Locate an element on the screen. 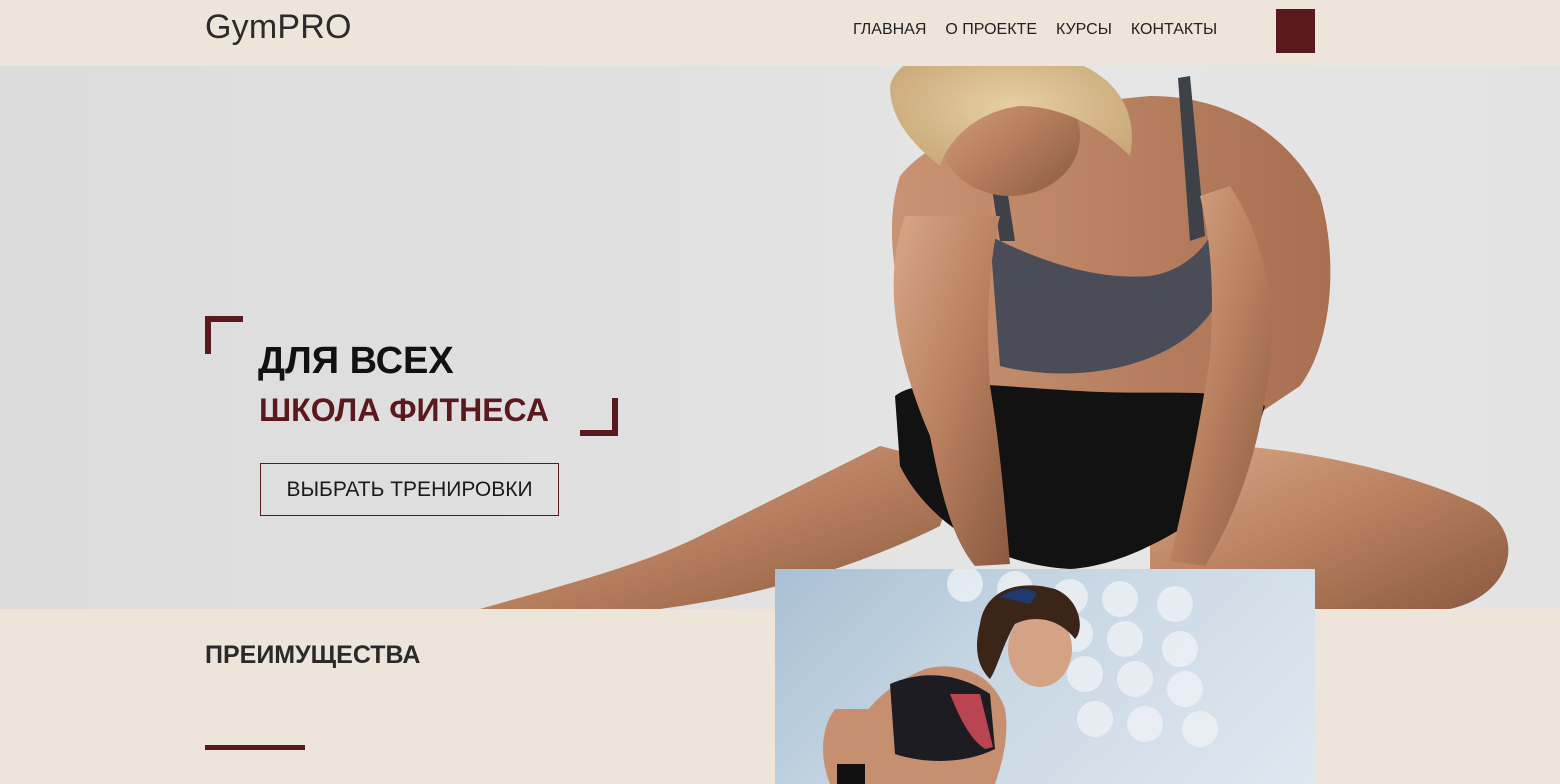  nav-item-about: О ПРОЕКТЕ is located at coordinates (991, 30).